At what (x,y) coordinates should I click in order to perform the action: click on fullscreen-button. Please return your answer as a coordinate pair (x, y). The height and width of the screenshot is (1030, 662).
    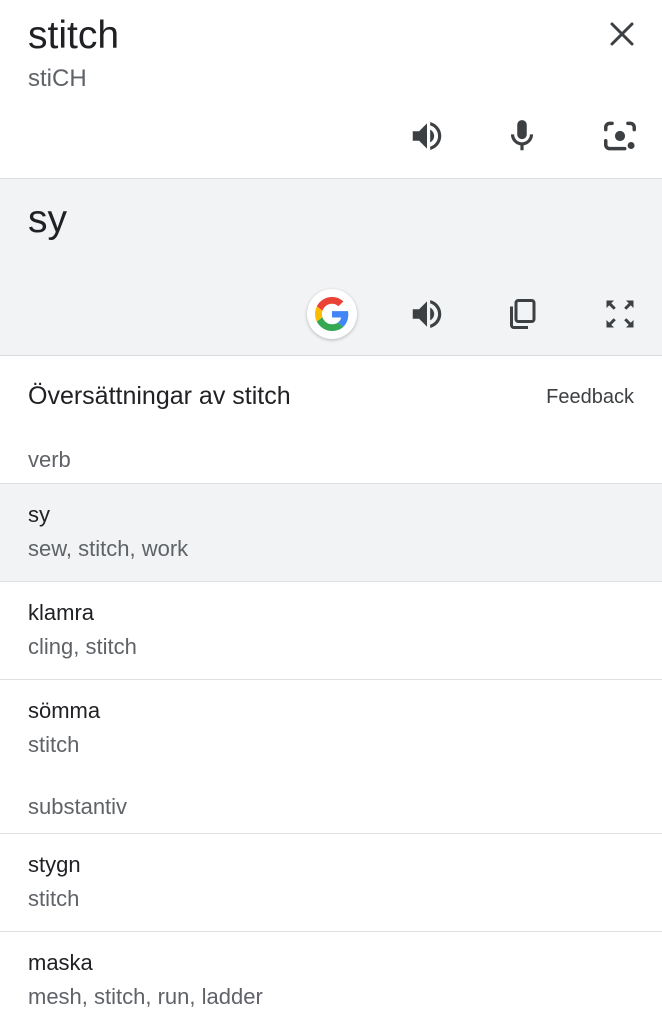
    Looking at the image, I should click on (620, 314).